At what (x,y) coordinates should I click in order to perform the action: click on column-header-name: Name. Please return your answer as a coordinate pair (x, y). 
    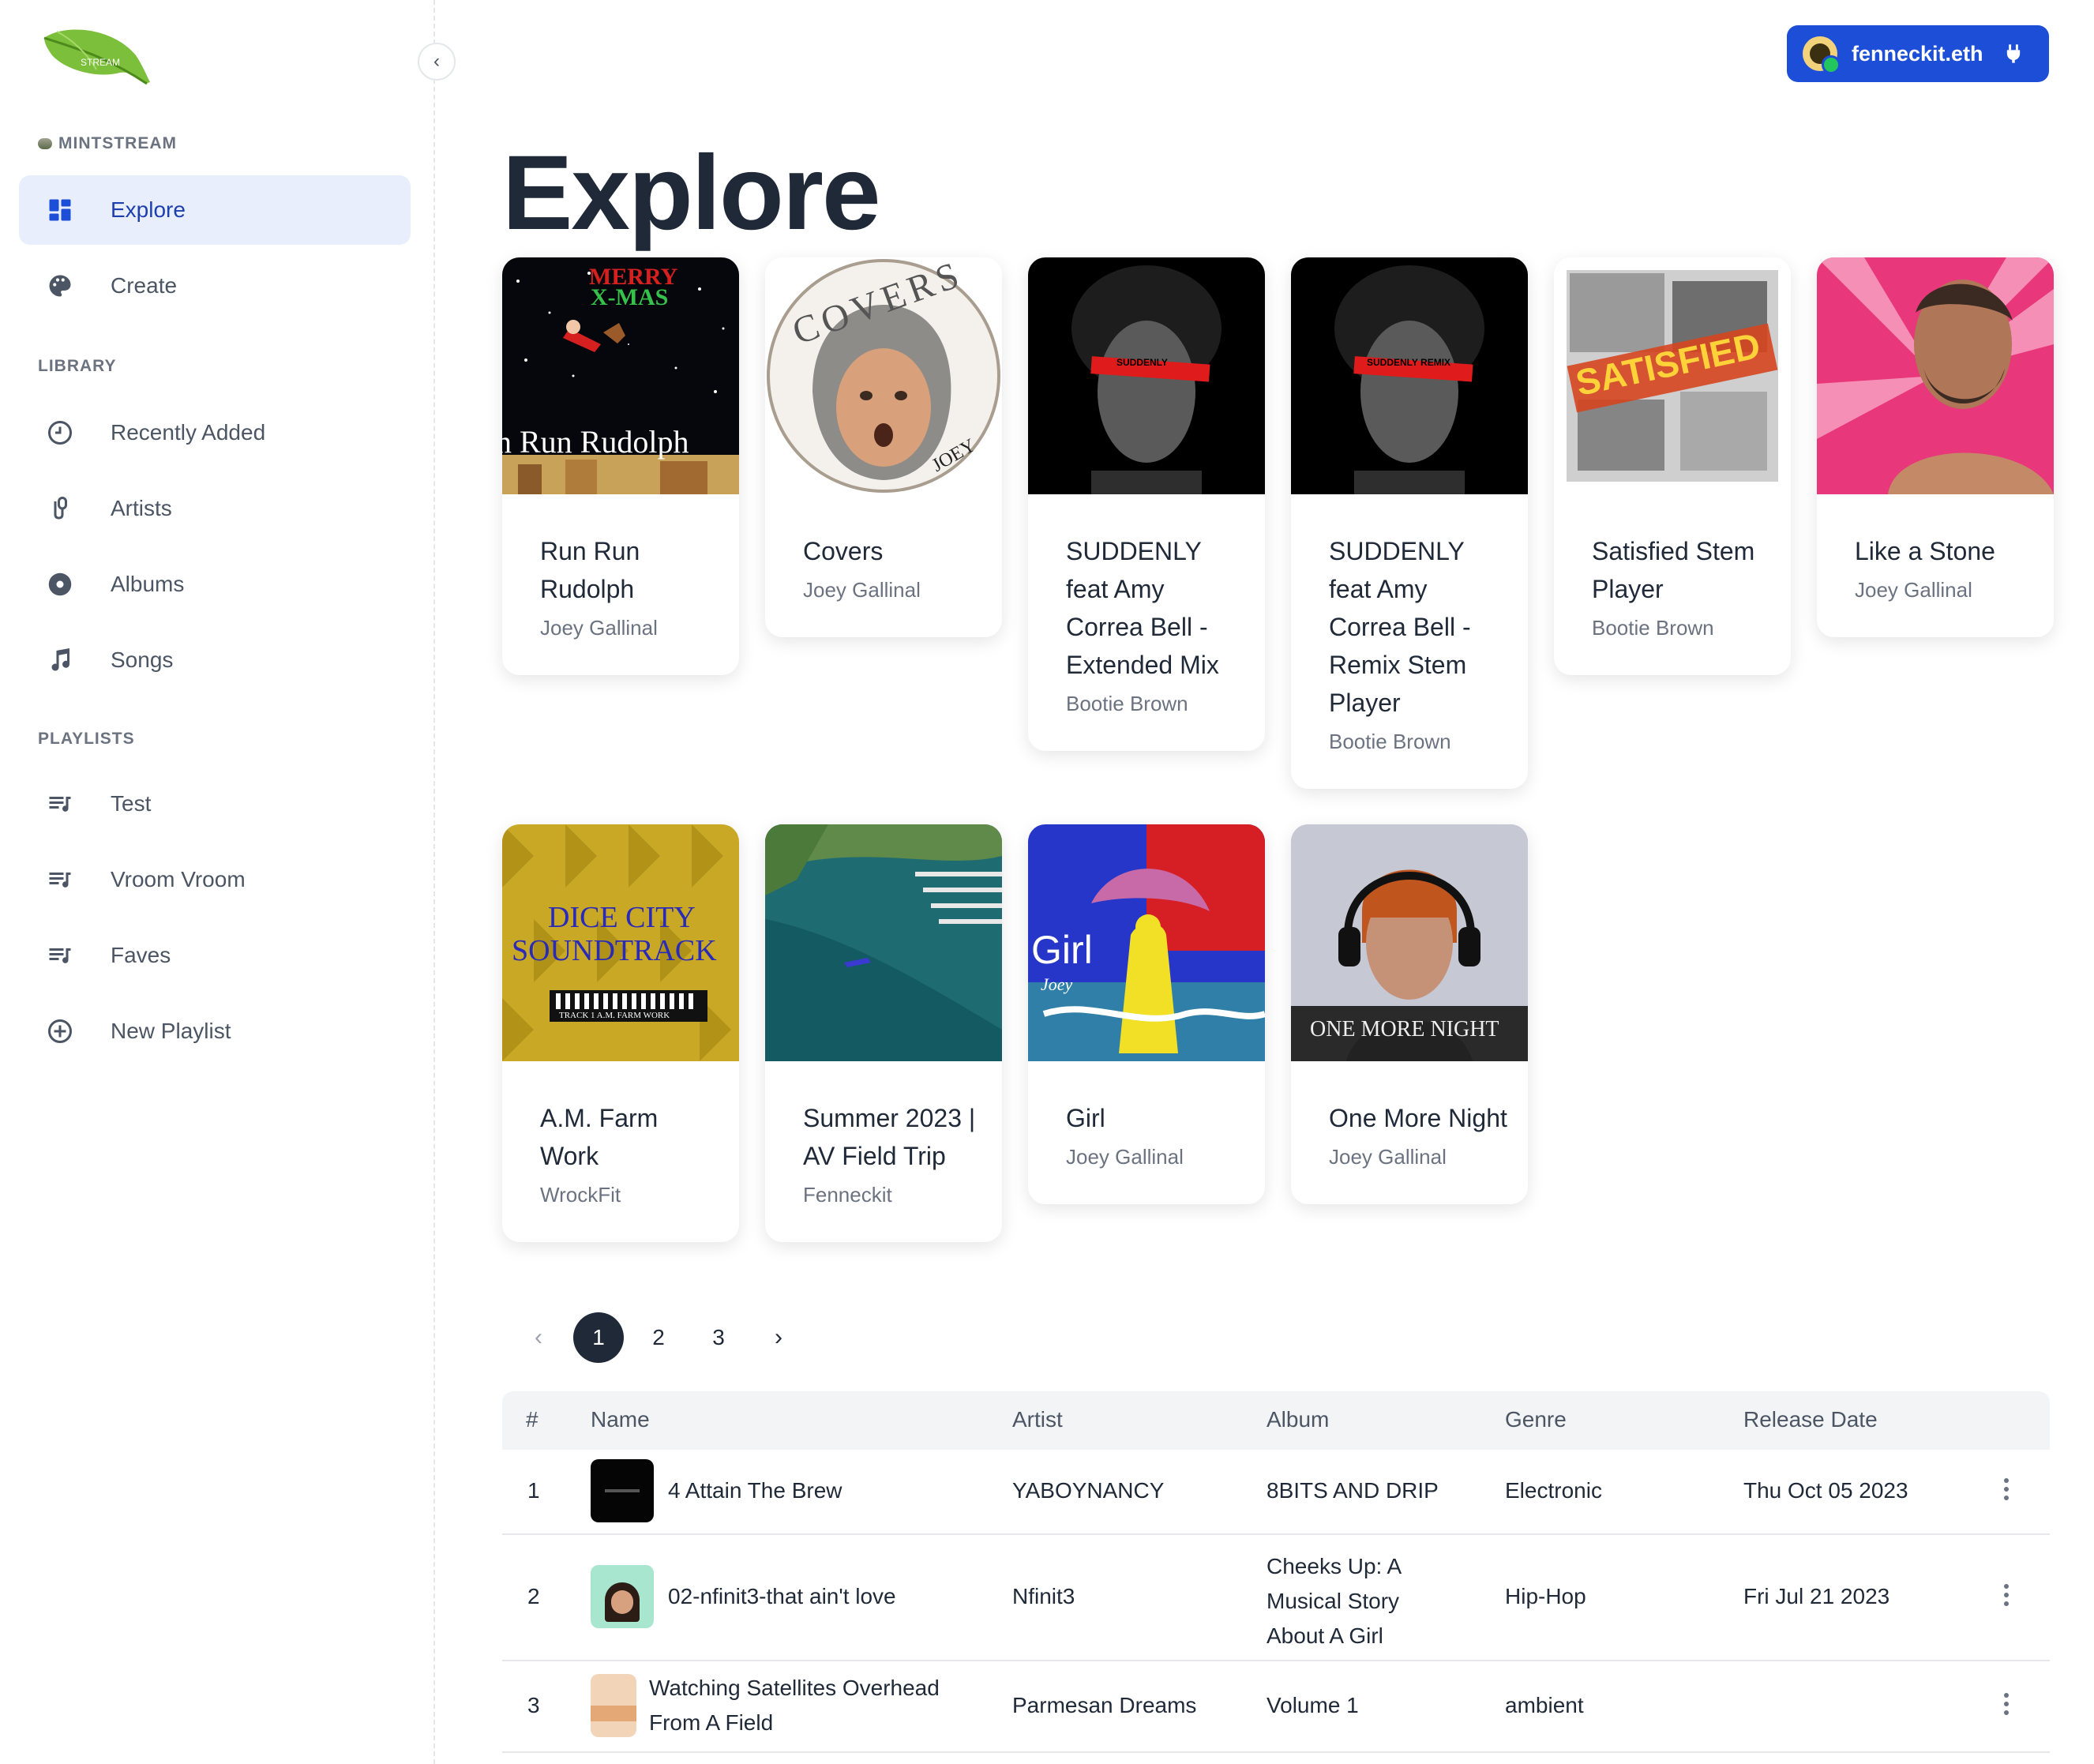
    Looking at the image, I should click on (620, 1419).